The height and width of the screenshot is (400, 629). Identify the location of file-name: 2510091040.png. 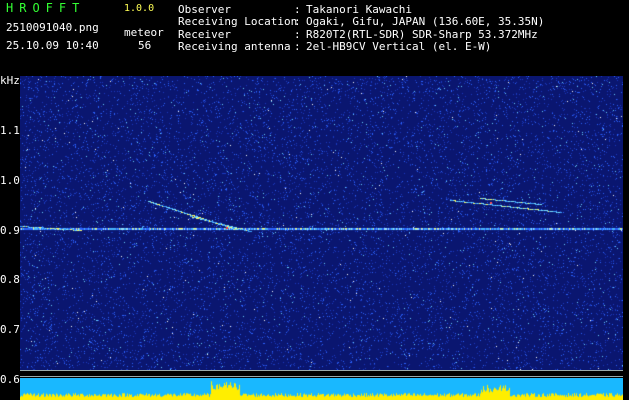
(52, 27).